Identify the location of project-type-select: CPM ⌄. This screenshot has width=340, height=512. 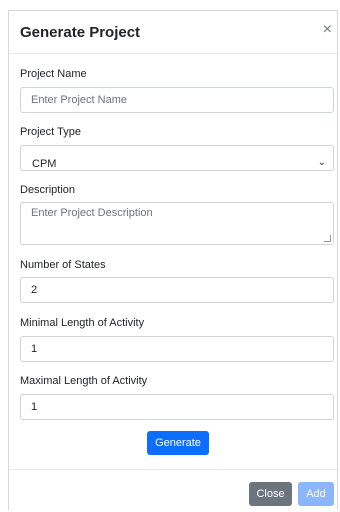
(177, 158).